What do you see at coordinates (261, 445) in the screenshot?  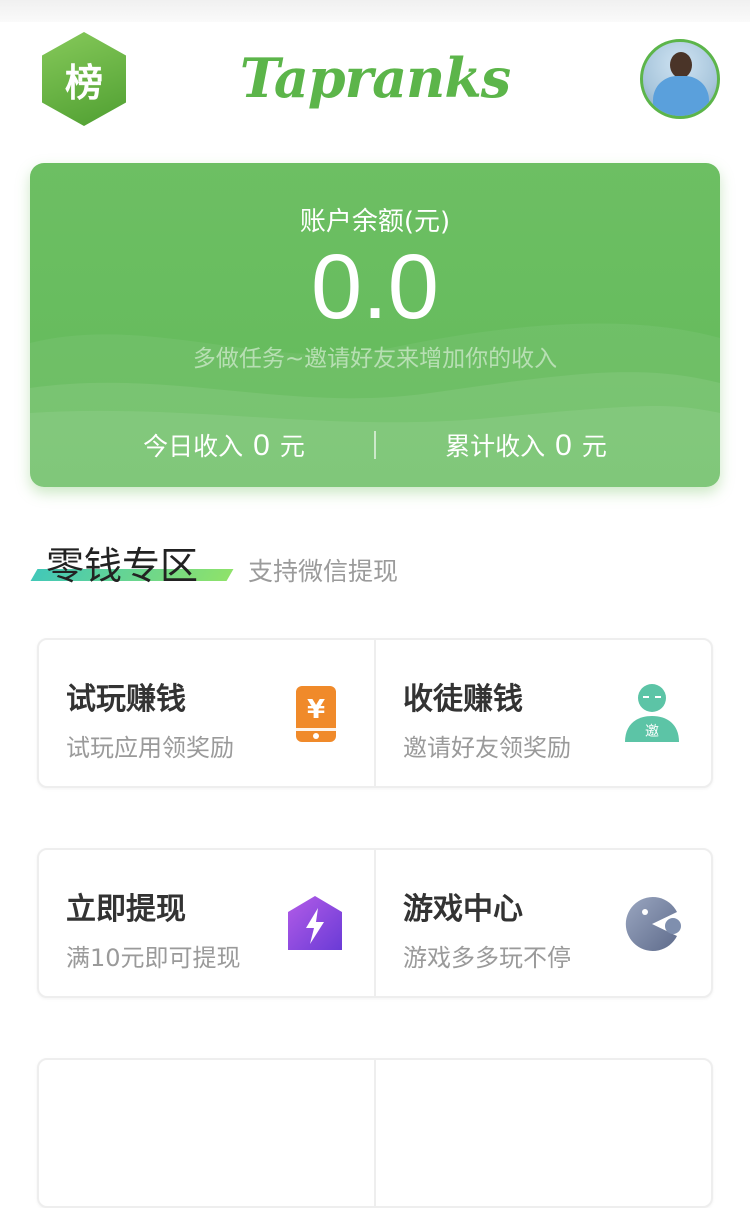 I see `today-income-value: 0` at bounding box center [261, 445].